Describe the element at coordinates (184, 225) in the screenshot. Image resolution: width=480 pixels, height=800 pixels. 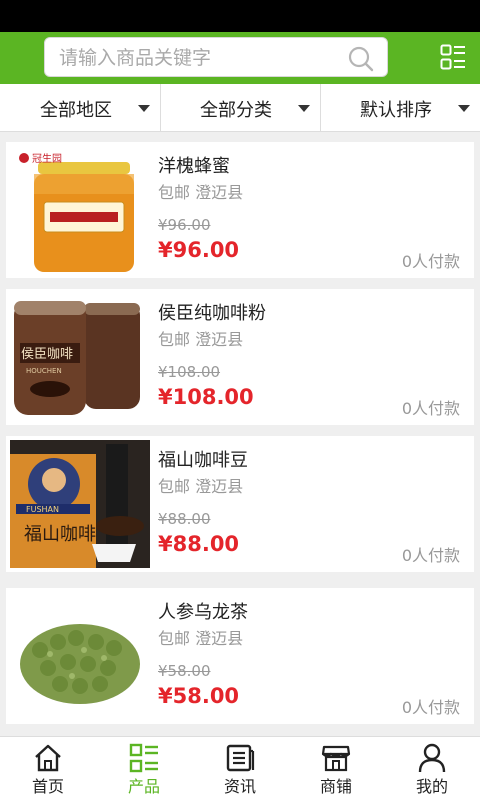
I see `product-old-price: ¥96.00` at that location.